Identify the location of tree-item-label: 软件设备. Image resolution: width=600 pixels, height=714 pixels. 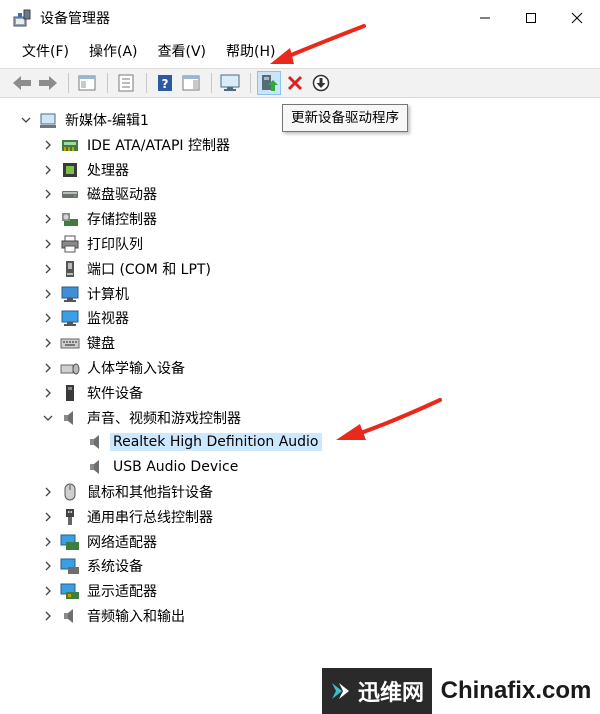
(115, 393).